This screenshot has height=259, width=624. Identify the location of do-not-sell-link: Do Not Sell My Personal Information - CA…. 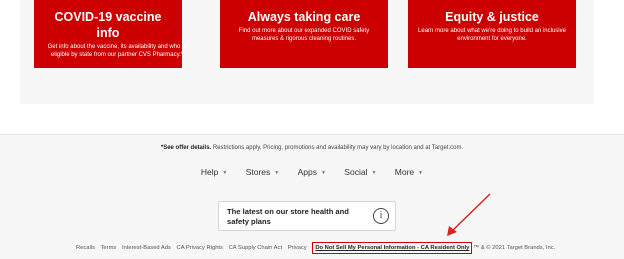
(392, 248).